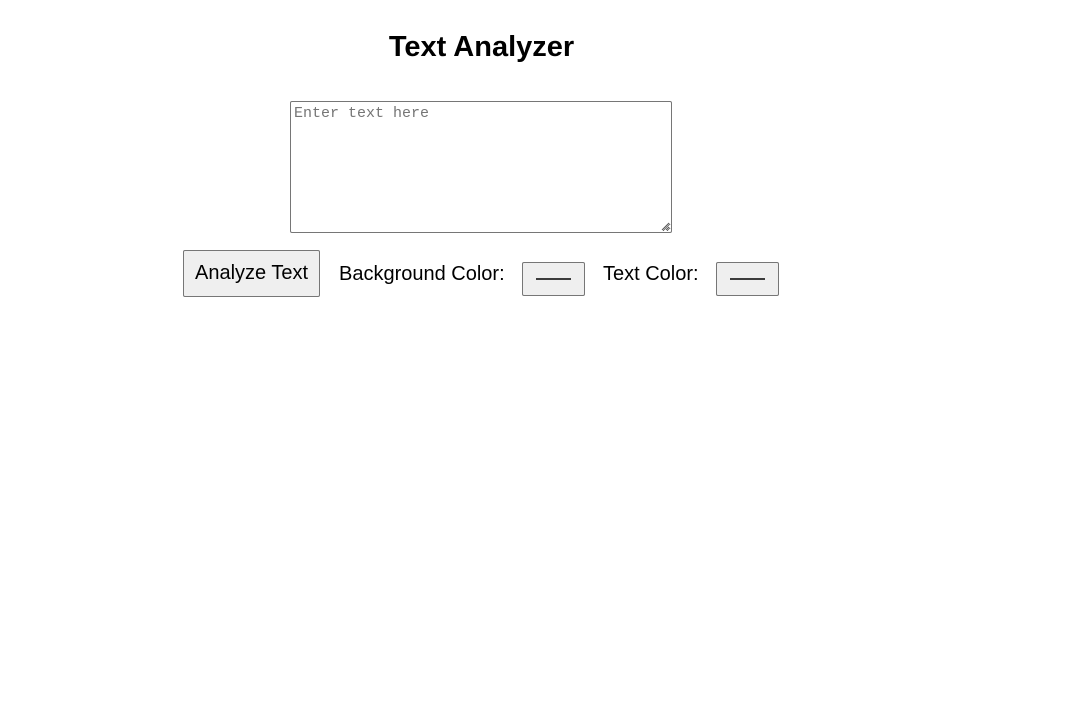 This screenshot has width=1073, height=701. I want to click on background-color-label: Background Color:, so click(422, 274).